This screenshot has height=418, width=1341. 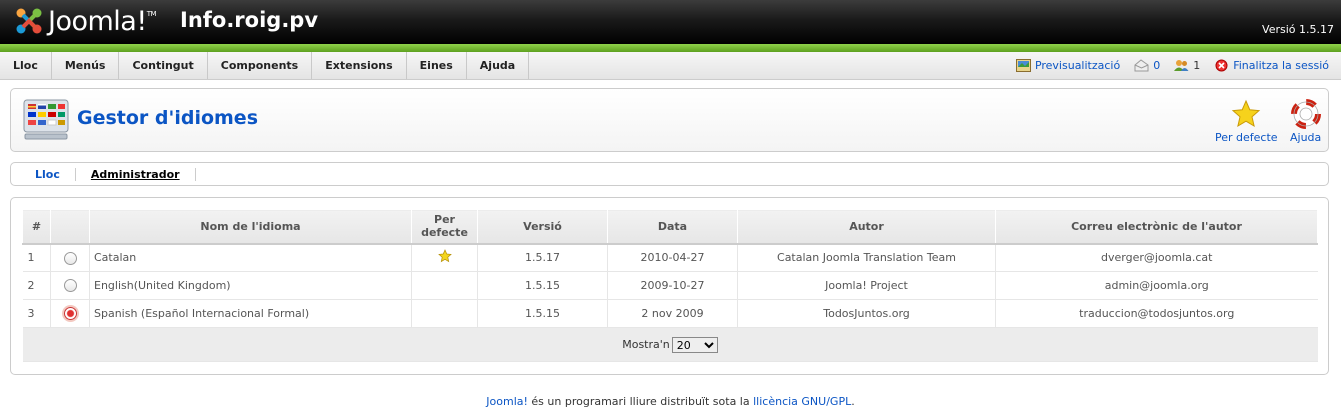 What do you see at coordinates (249, 20) in the screenshot?
I see `site-name: Info.roig.pv` at bounding box center [249, 20].